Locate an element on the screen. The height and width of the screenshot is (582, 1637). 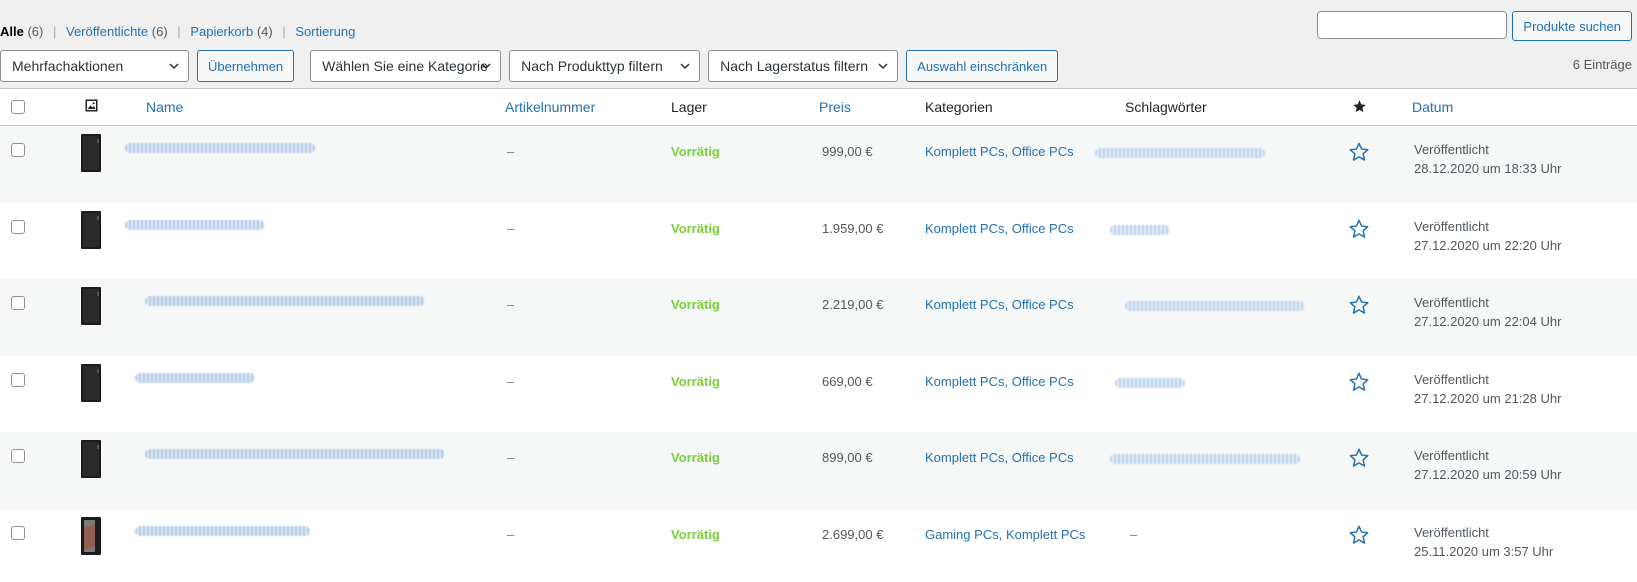
displaying-num: 6 Einträge is located at coordinates (1602, 64).